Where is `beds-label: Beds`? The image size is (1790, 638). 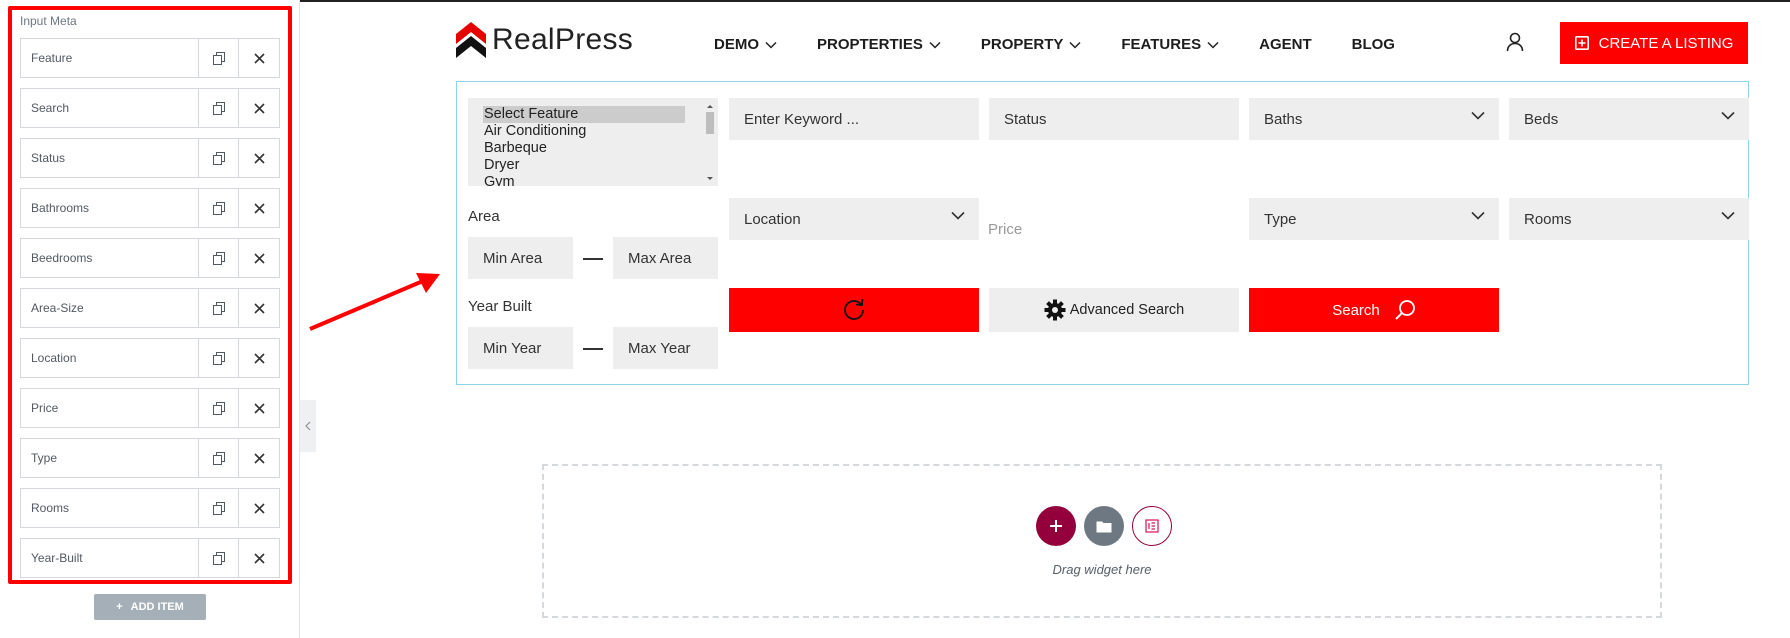 beds-label: Beds is located at coordinates (1541, 119).